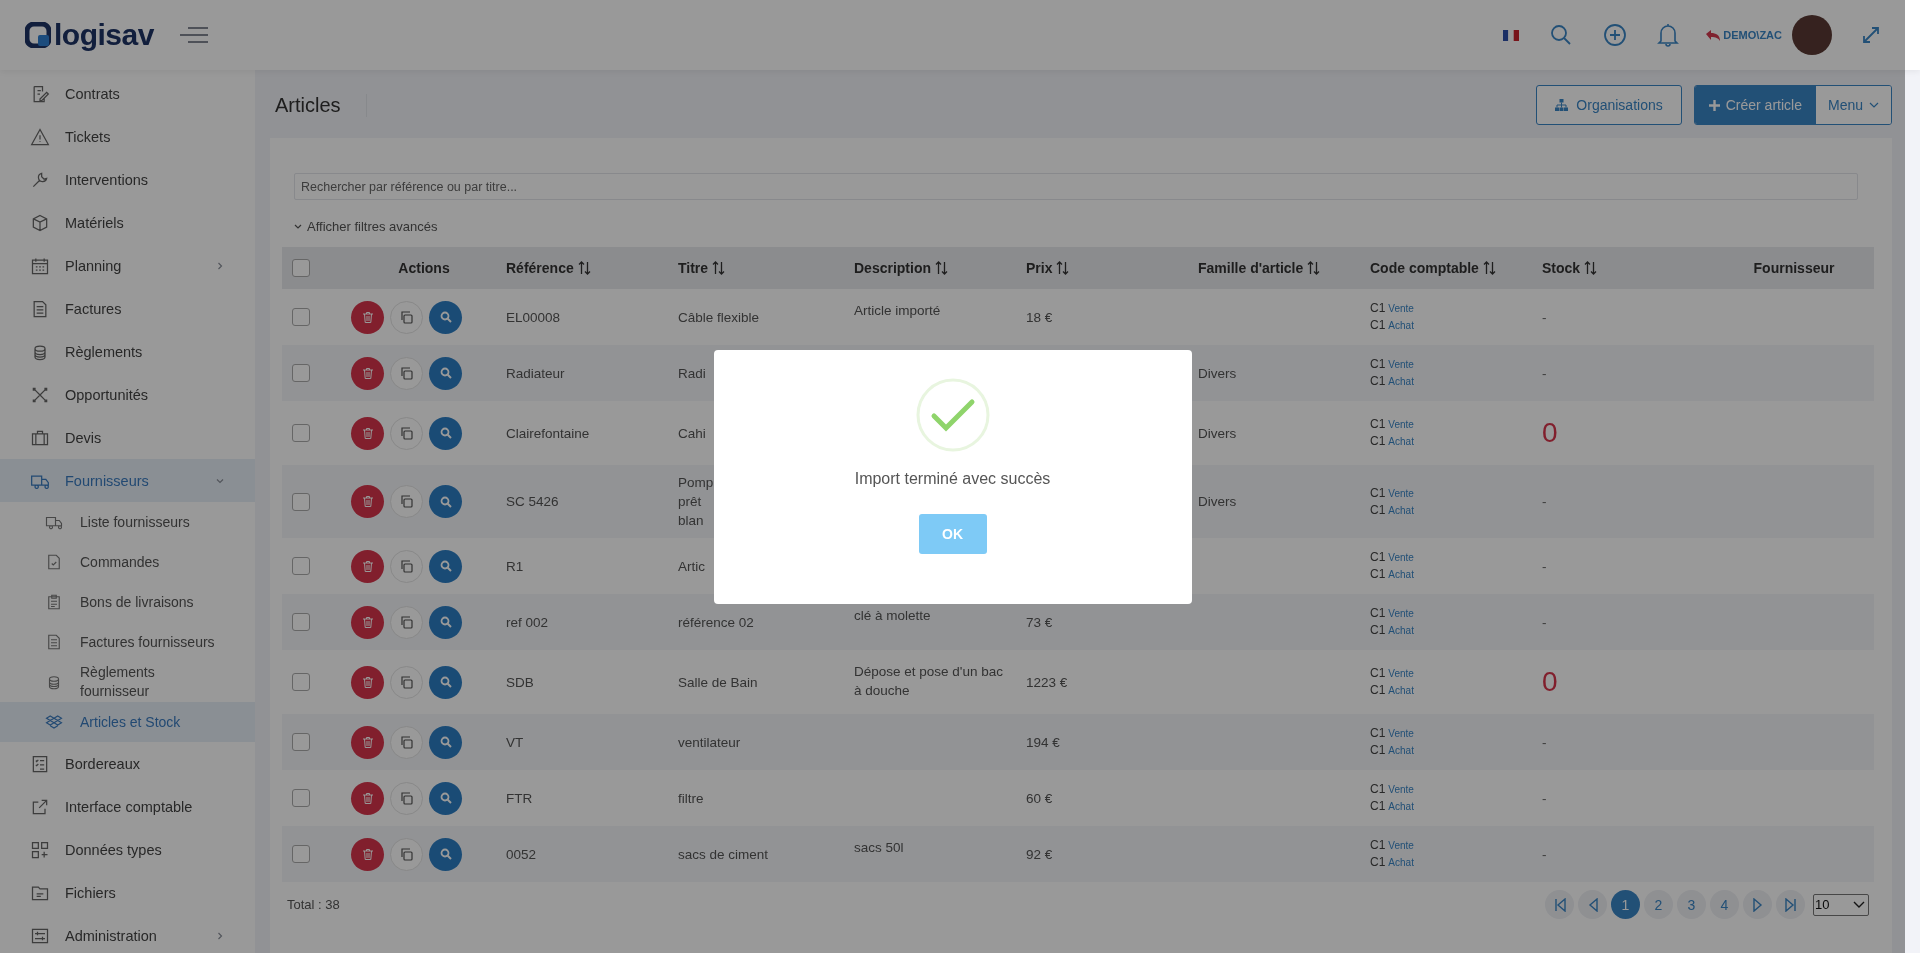 The width and height of the screenshot is (1920, 953). Describe the element at coordinates (1570, 268) in the screenshot. I see `column-header: Stock` at that location.